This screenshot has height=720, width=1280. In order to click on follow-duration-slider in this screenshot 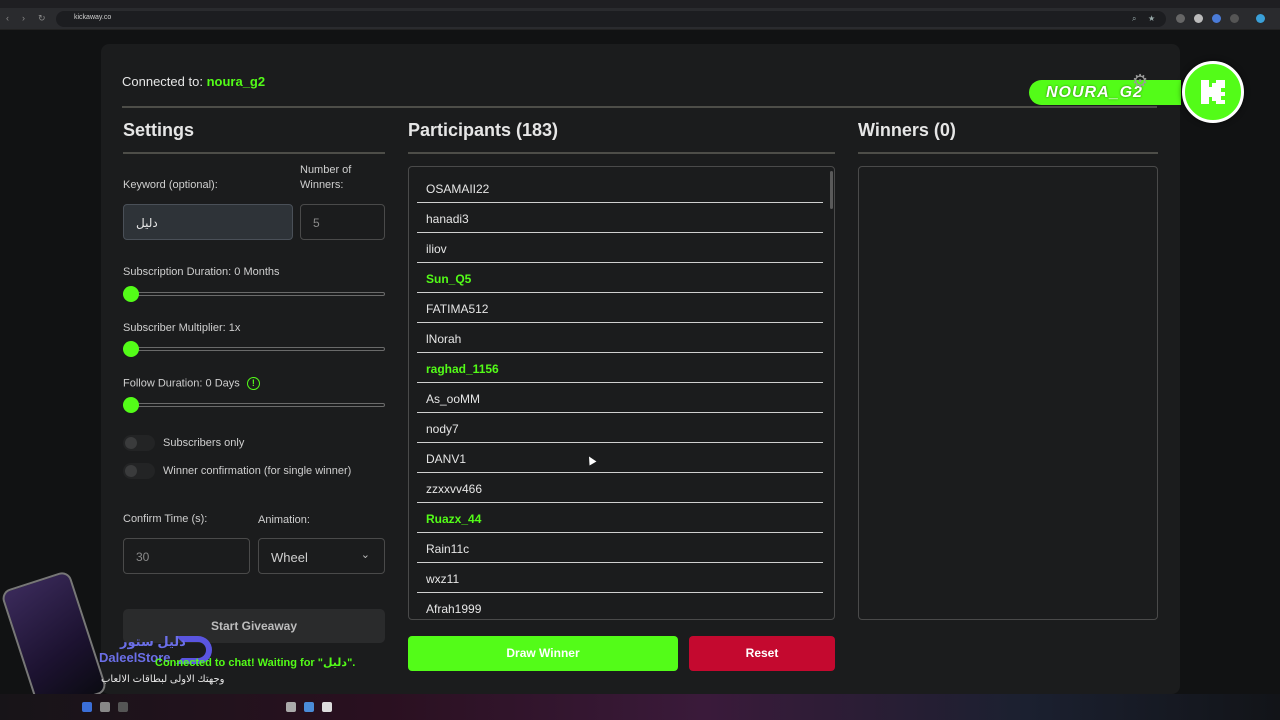, I will do `click(254, 405)`.